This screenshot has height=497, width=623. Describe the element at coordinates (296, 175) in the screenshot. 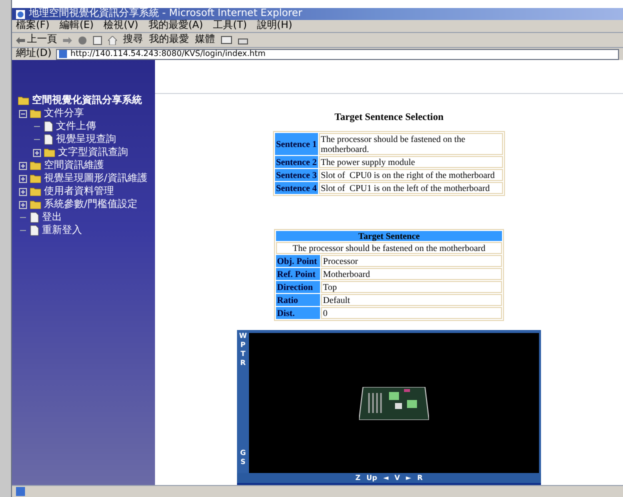

I see `sentence-label: Sentence 3` at that location.